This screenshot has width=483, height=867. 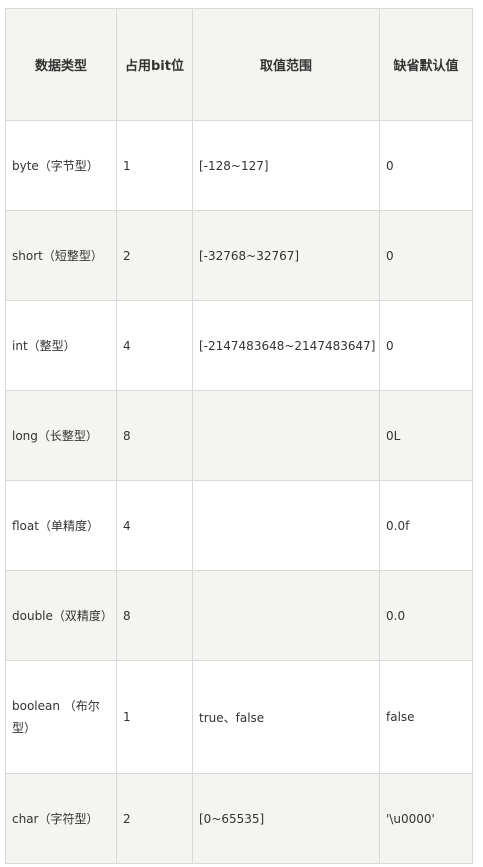 I want to click on cell-type: float（单精度）, so click(x=61, y=525).